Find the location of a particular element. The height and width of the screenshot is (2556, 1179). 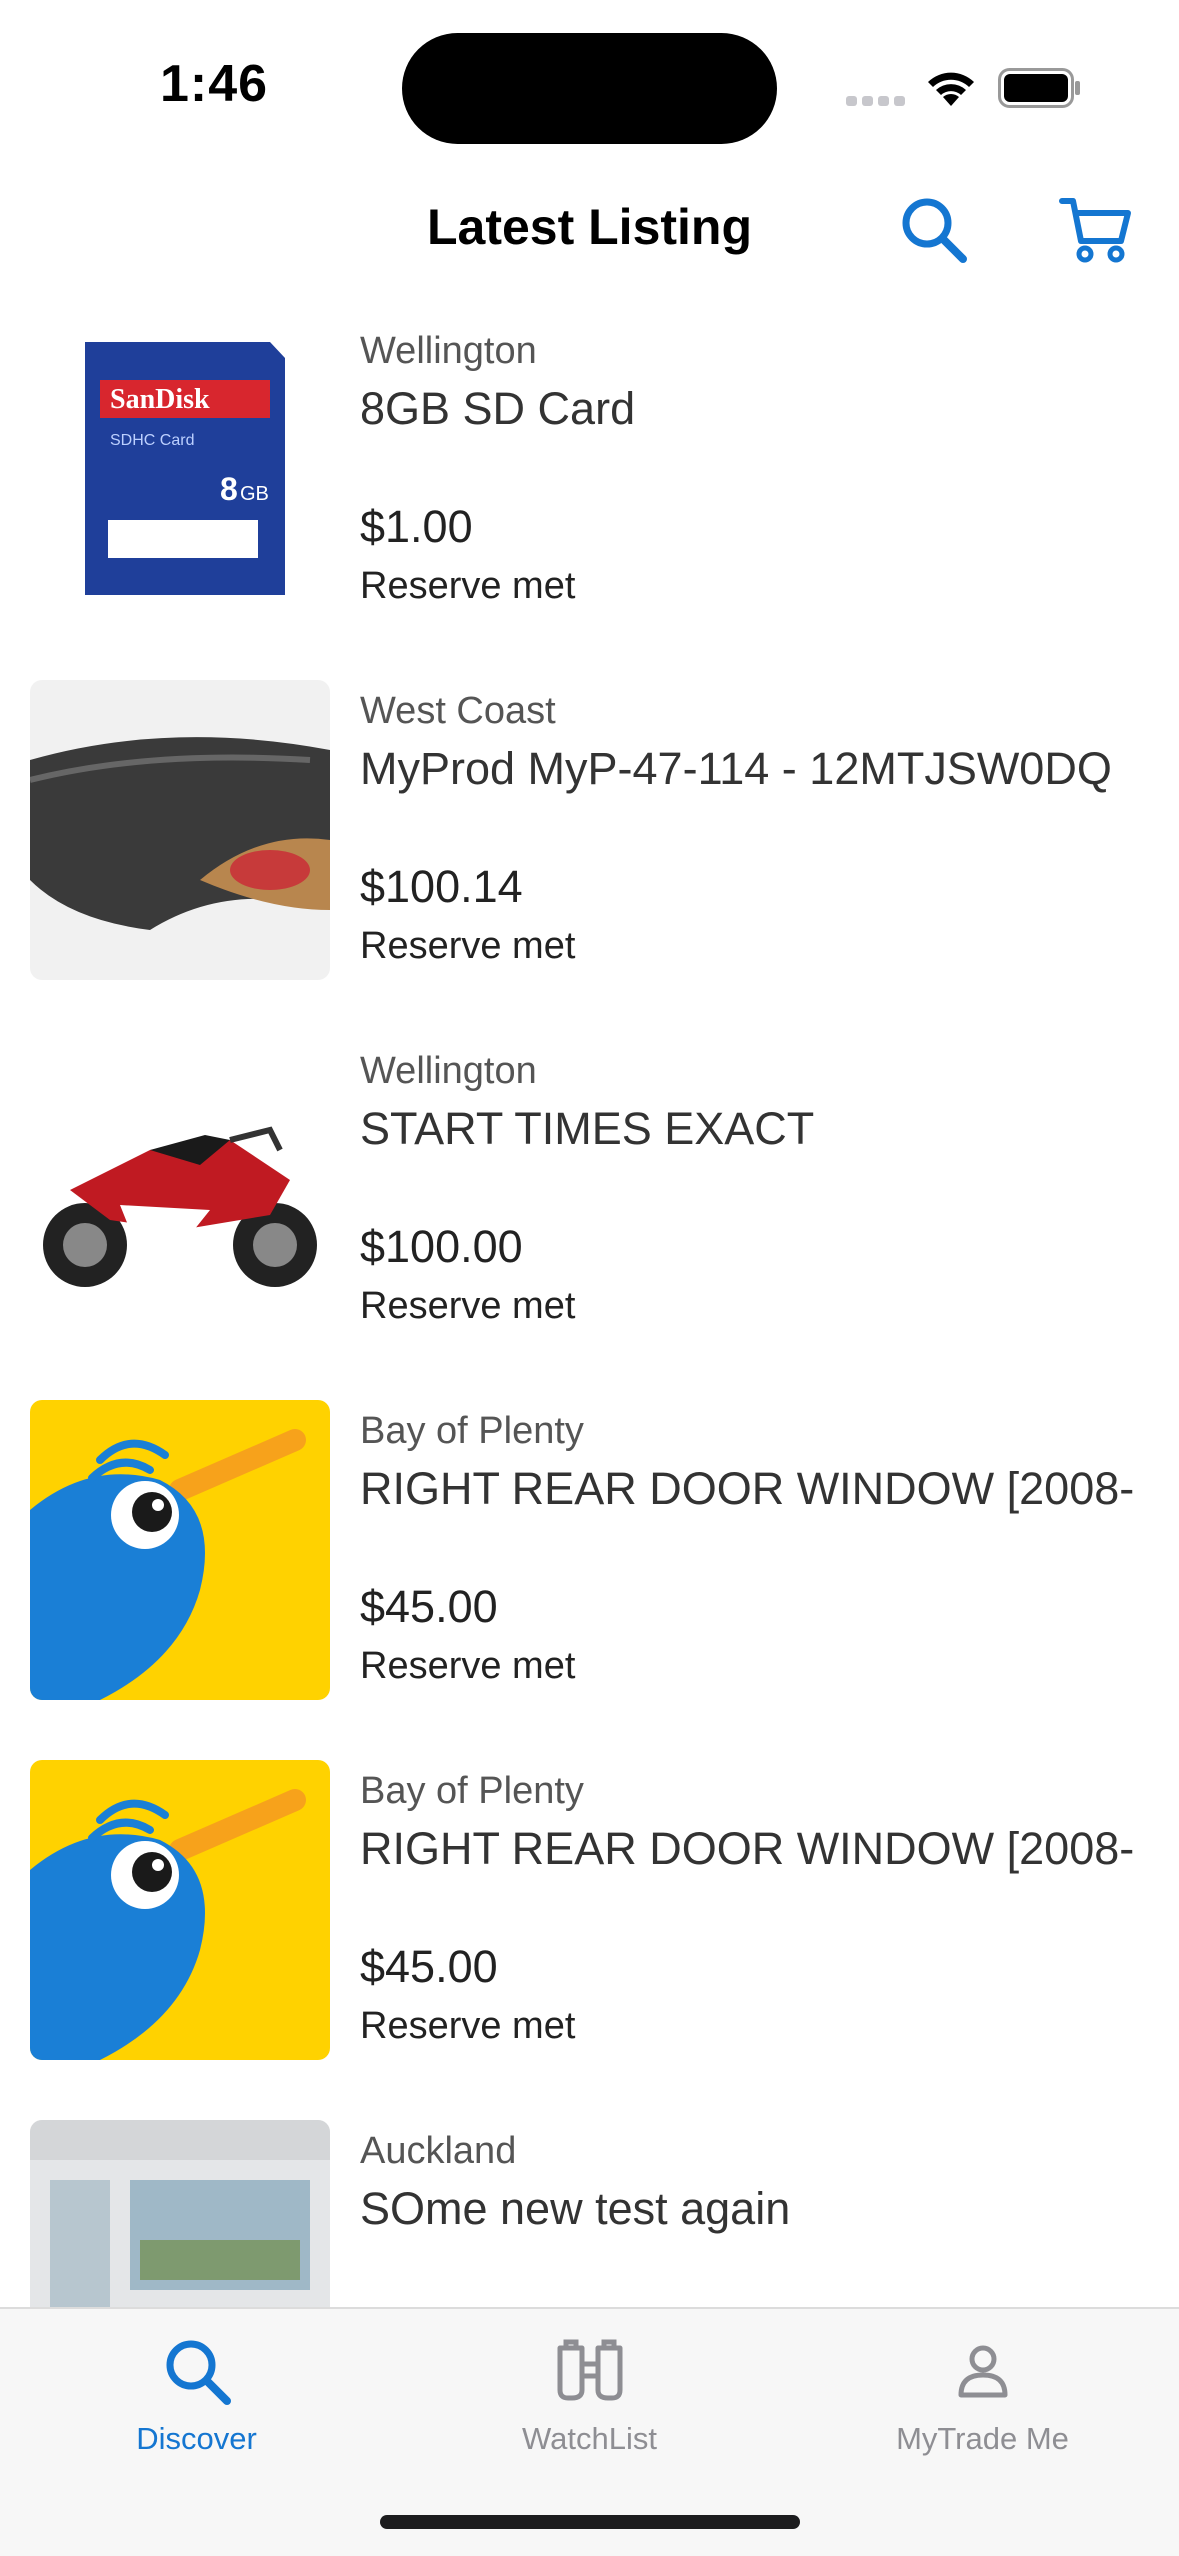

listing-region: Auckland is located at coordinates (438, 2151).